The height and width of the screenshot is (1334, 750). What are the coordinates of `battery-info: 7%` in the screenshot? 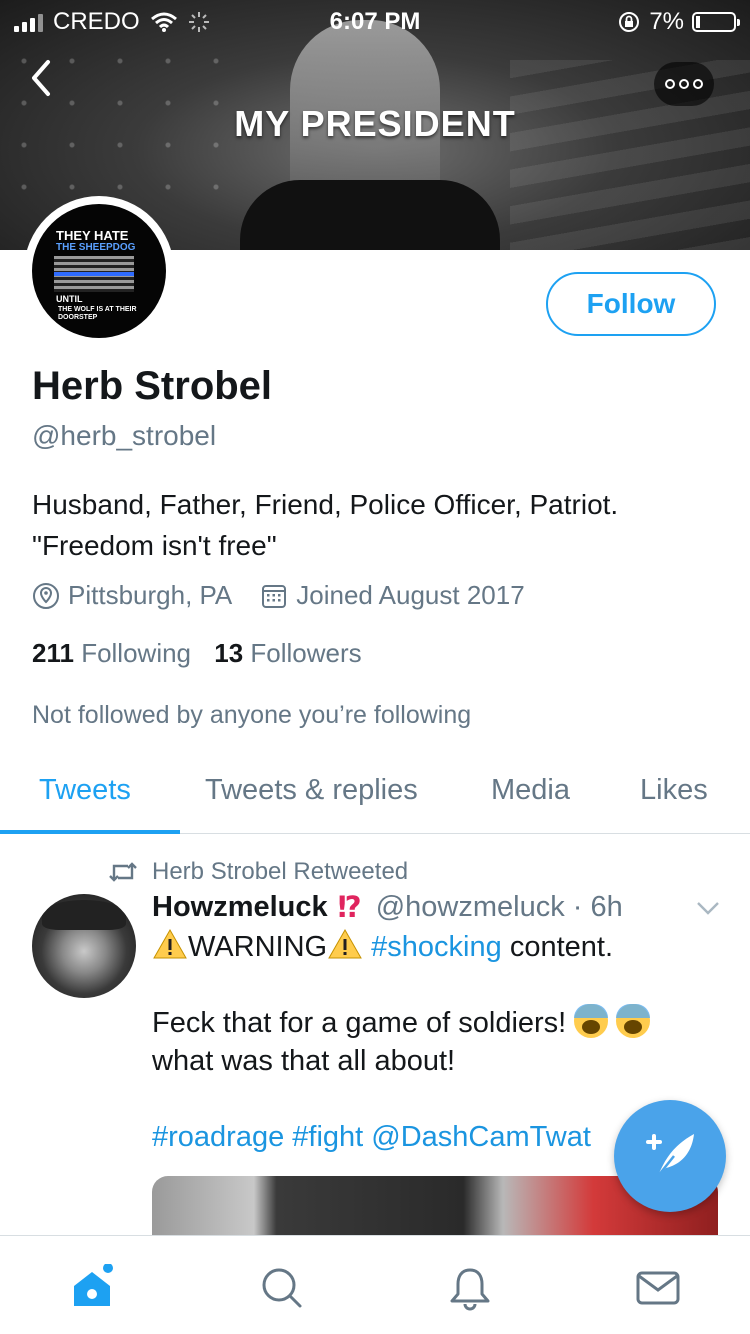 It's located at (678, 22).